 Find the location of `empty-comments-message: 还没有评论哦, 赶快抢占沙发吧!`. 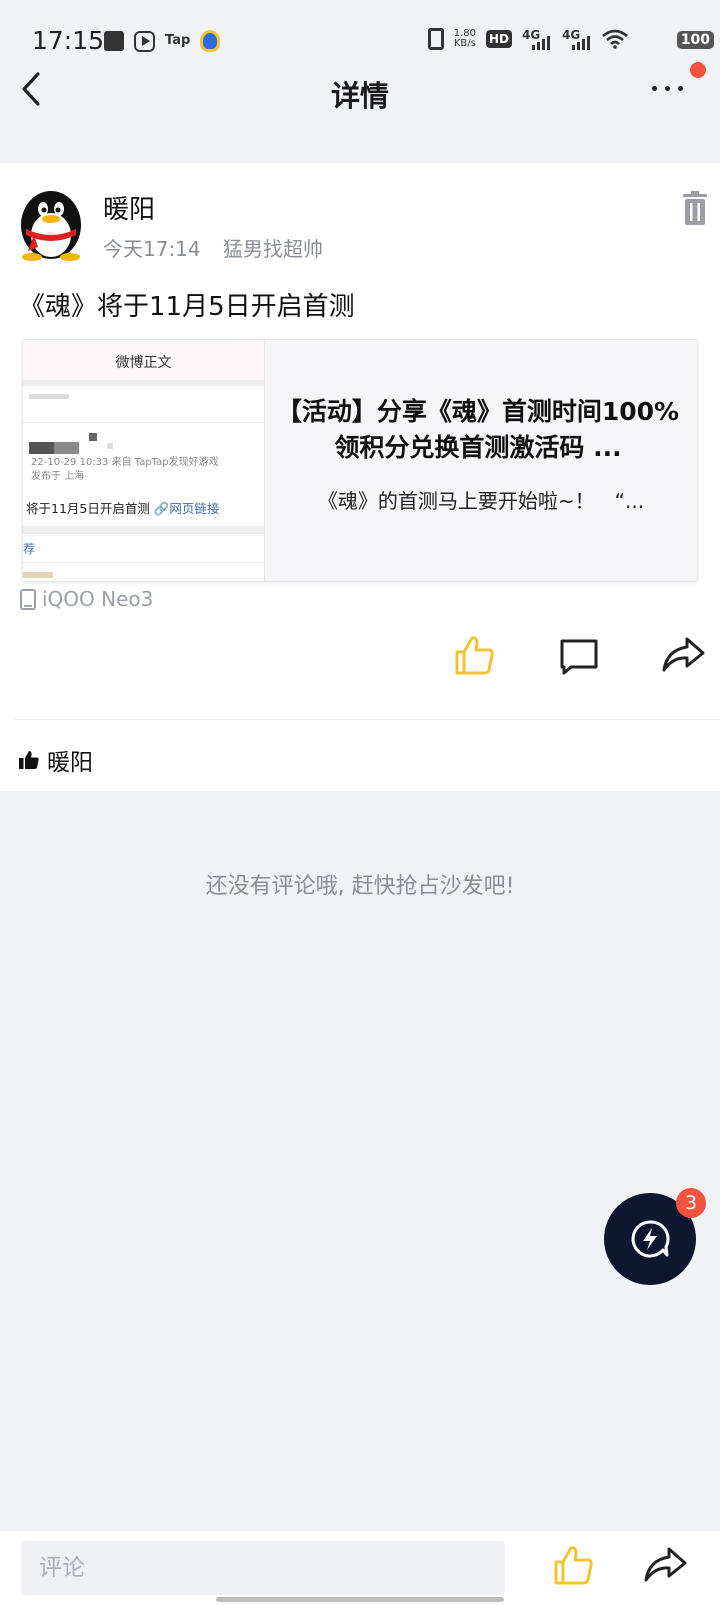

empty-comments-message: 还没有评论哦, 赶快抢占沙发吧! is located at coordinates (360, 886).